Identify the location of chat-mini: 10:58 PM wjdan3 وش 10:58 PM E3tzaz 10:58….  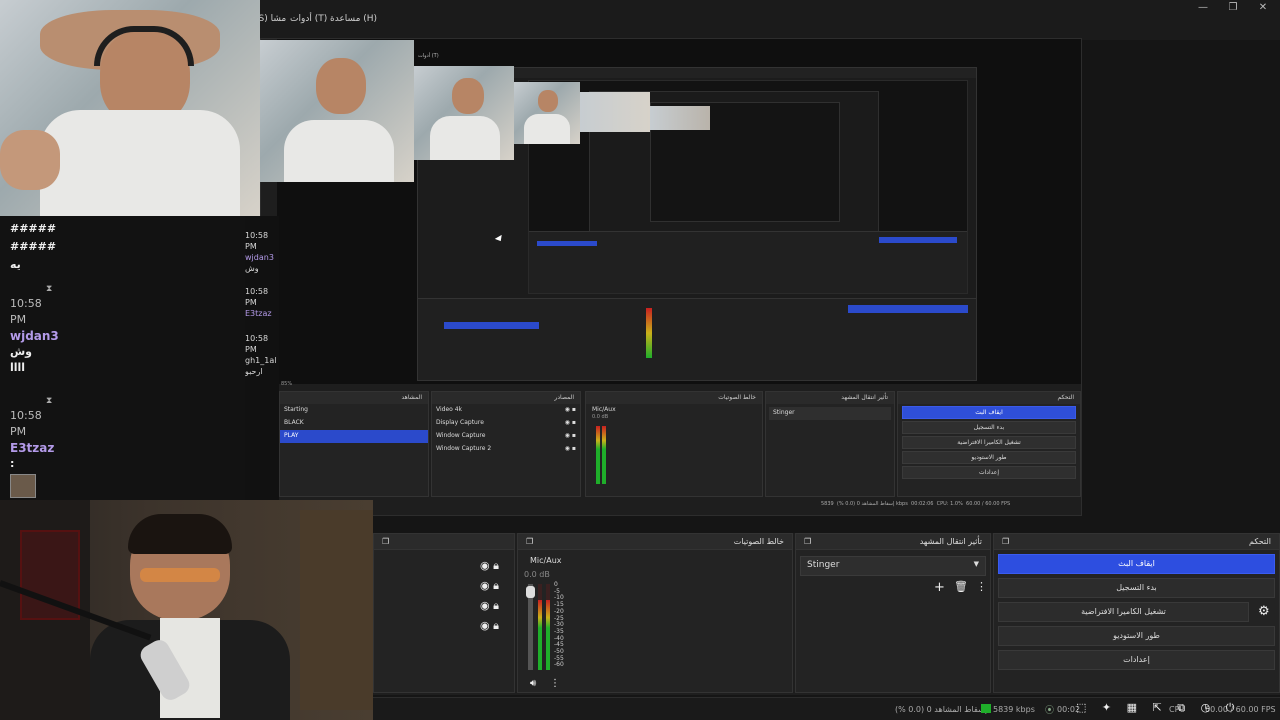
(262, 358).